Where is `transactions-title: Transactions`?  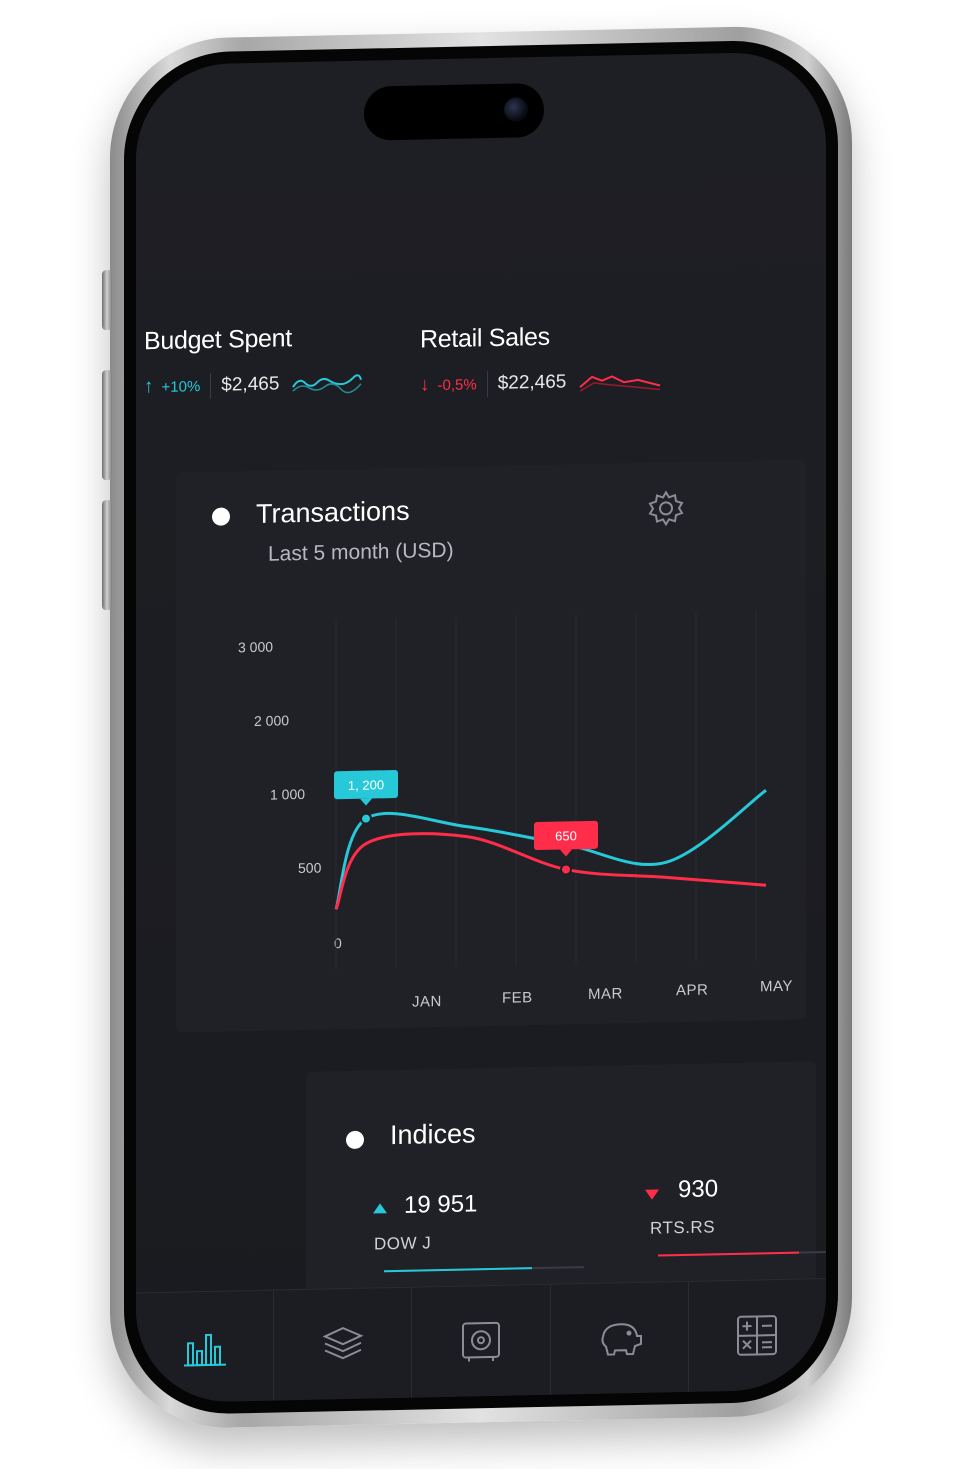
transactions-title: Transactions is located at coordinates (333, 512).